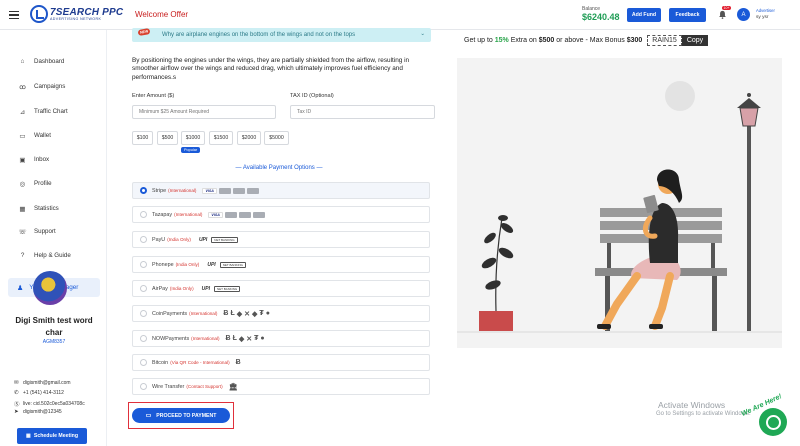  Describe the element at coordinates (181, 415) in the screenshot. I see `proceed-to-payment-button: ▭ PROCEED TO PAYMENT` at that location.